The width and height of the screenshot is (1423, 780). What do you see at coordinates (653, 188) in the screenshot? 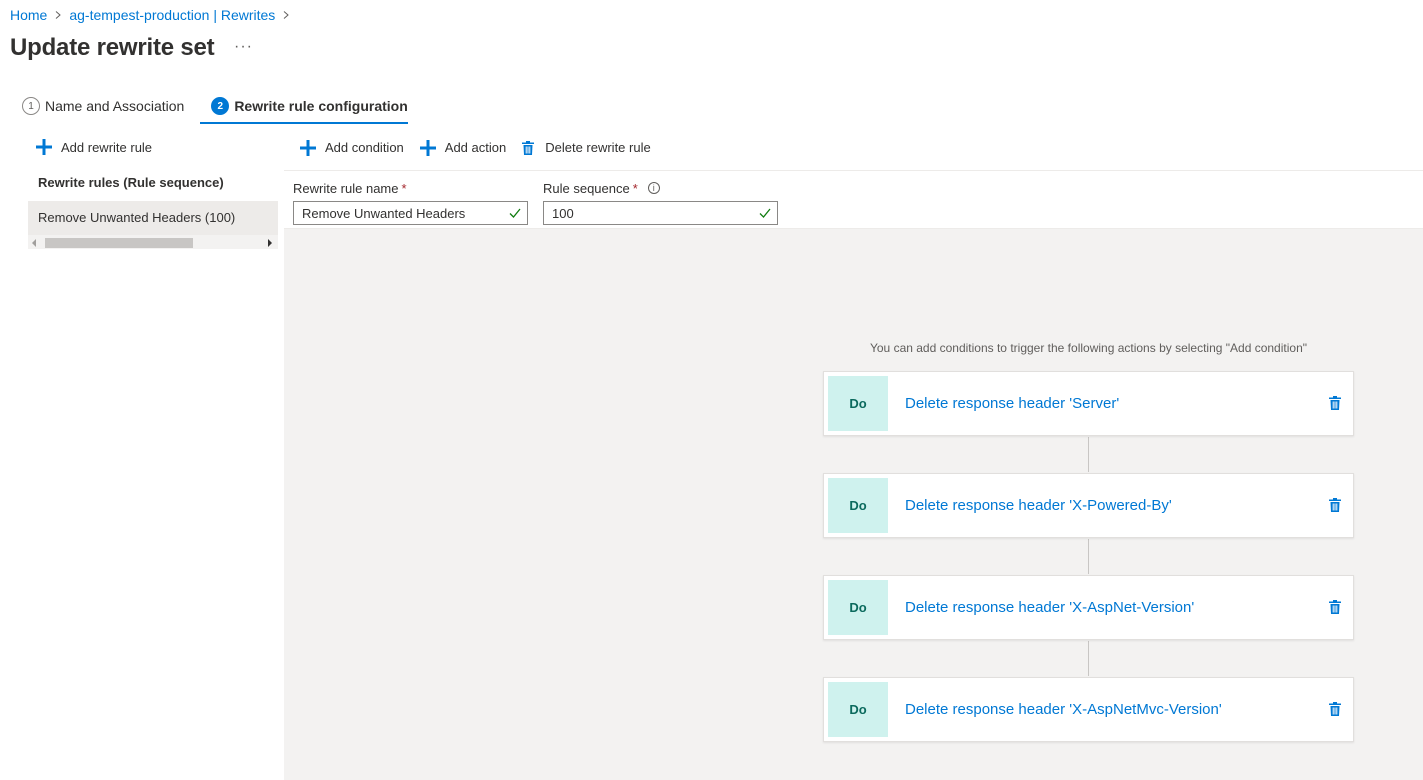
I see `info-icon: i` at bounding box center [653, 188].